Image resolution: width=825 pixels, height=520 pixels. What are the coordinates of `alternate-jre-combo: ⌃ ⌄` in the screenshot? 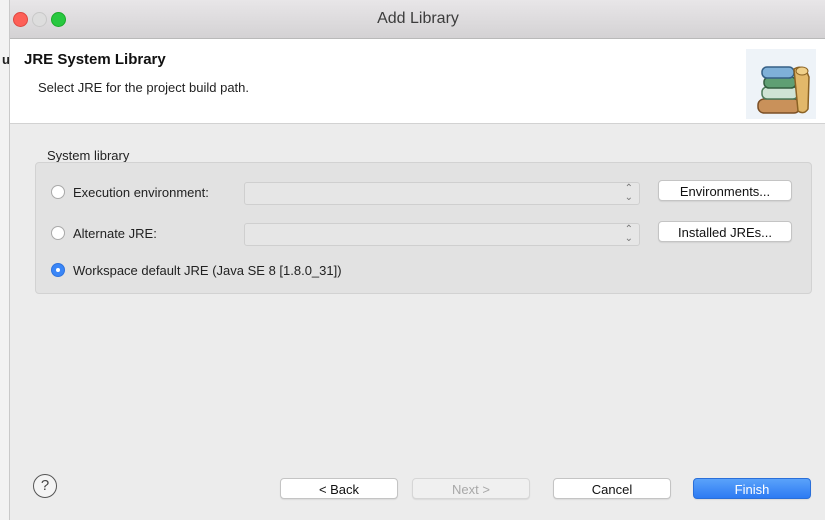 It's located at (442, 234).